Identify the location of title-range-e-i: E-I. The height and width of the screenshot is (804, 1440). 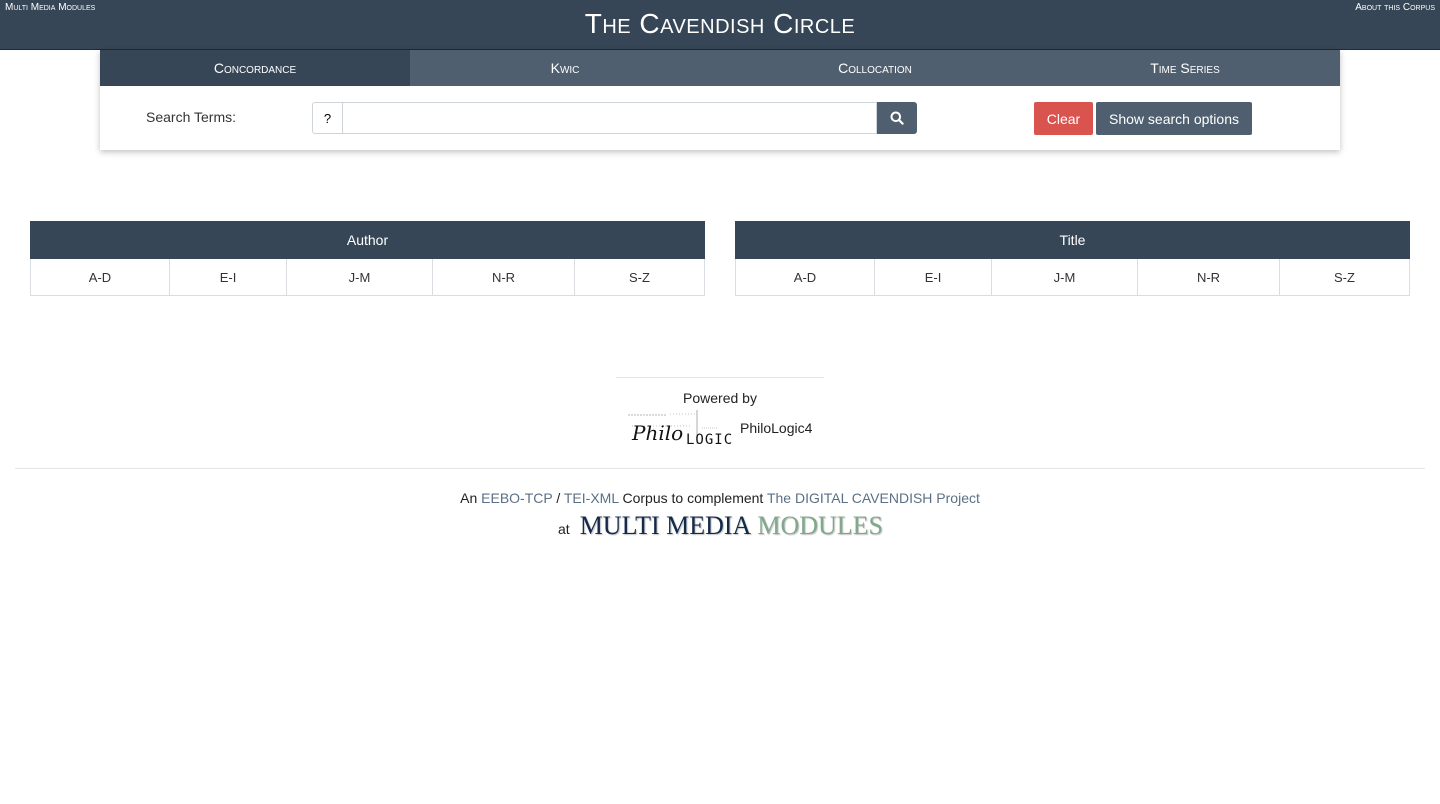
(933, 277).